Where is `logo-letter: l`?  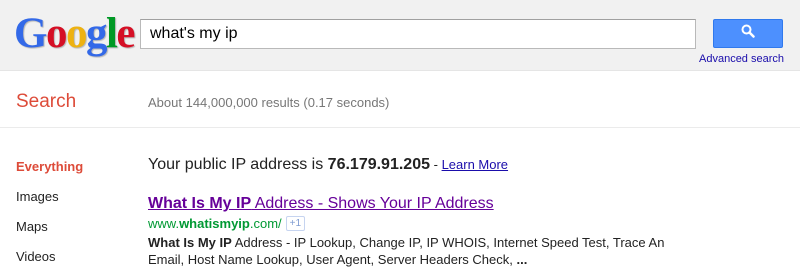
logo-letter: l is located at coordinates (111, 33).